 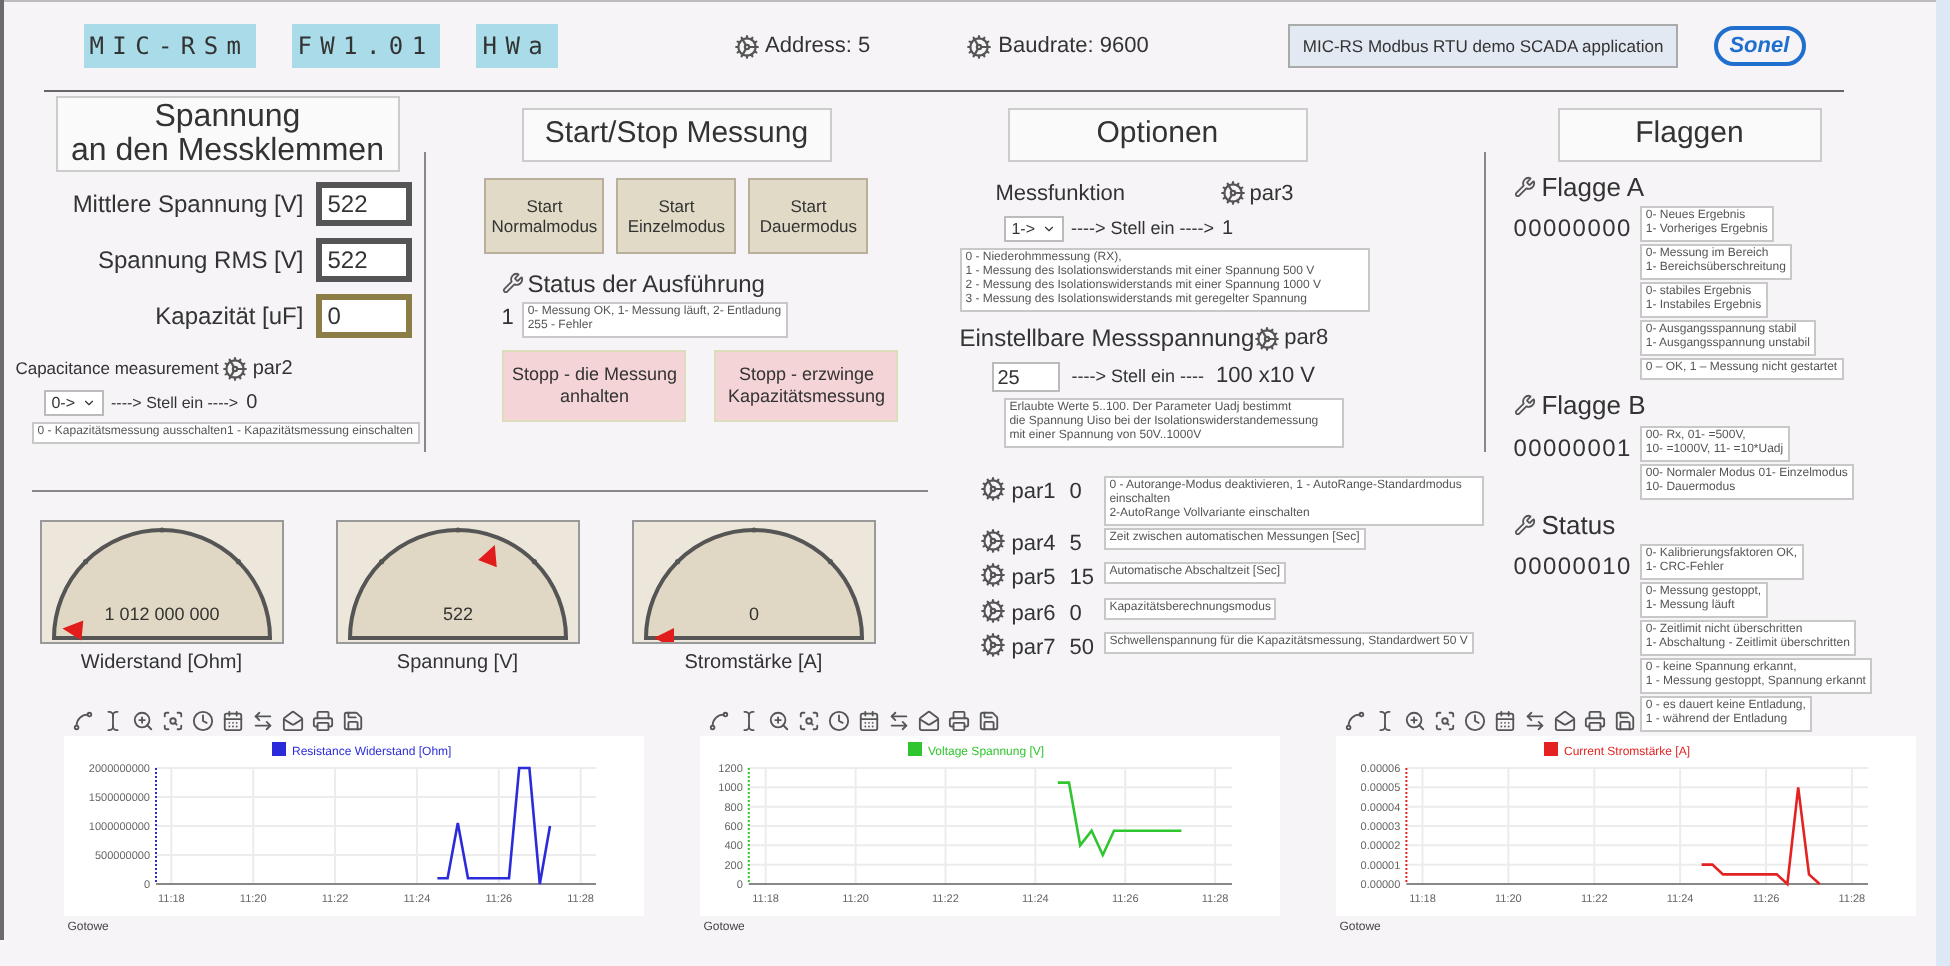 What do you see at coordinates (753, 614) in the screenshot?
I see `gauge-reading: 0` at bounding box center [753, 614].